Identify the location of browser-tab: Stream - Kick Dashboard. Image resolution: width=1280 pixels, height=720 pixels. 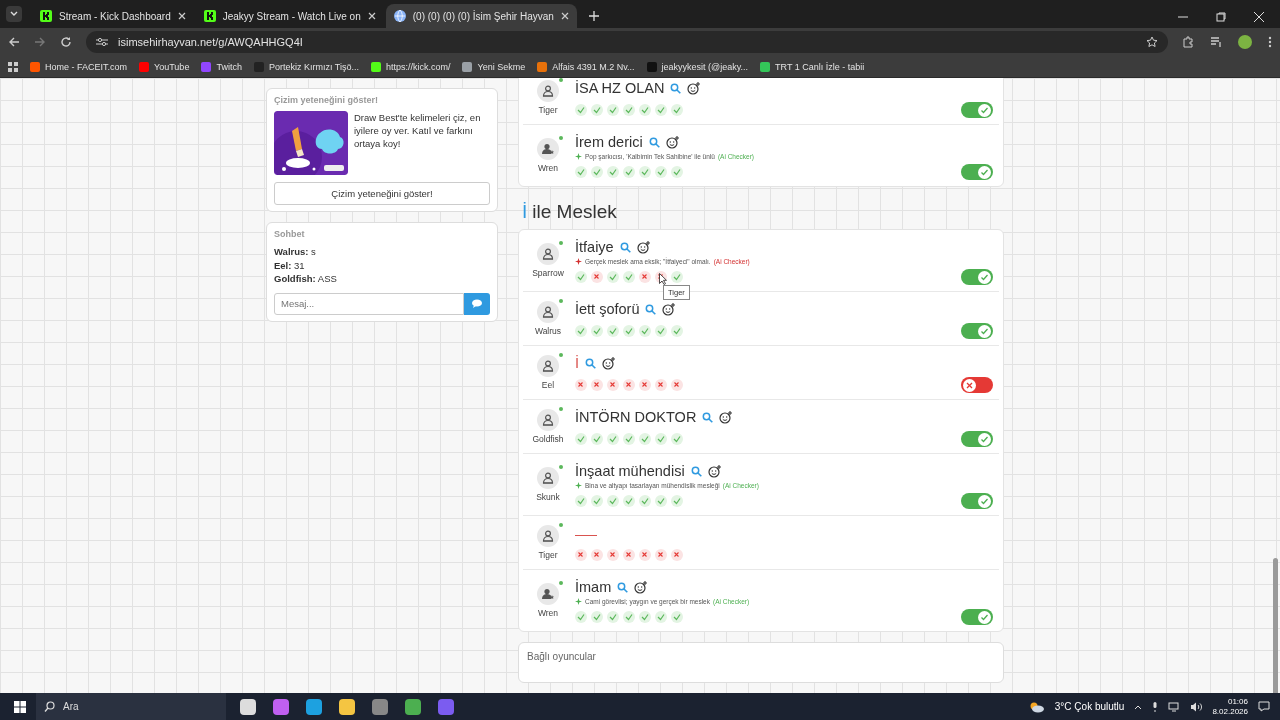
(113, 16).